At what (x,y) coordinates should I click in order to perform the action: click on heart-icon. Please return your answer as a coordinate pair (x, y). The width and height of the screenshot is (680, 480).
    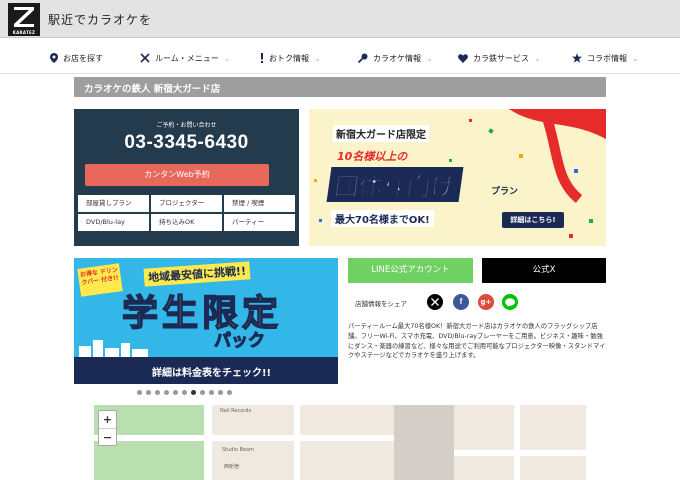
    Looking at the image, I should click on (463, 58).